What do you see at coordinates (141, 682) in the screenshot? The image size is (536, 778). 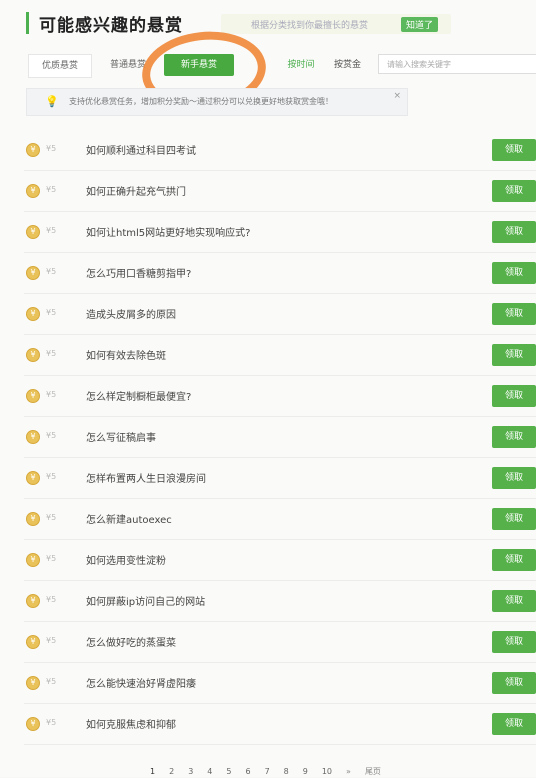 I see `question-link: 怎么能快速治好肾虚阳痿` at bounding box center [141, 682].